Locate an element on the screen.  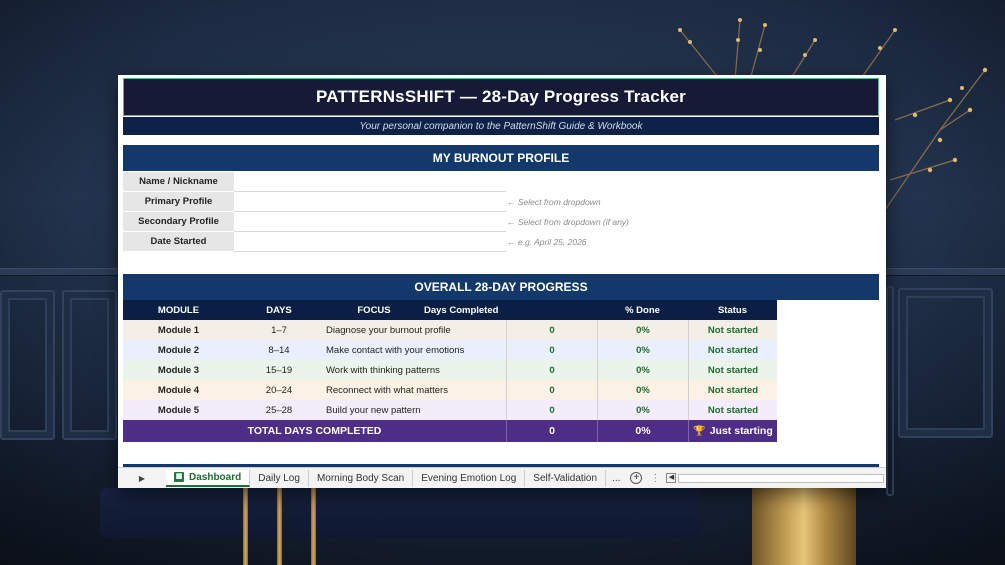
tab-daily-log: Daily Log is located at coordinates (279, 478).